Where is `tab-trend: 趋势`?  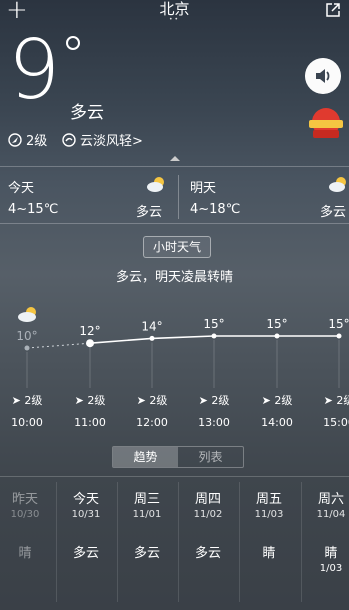
tab-trend: 趋势 is located at coordinates (145, 457).